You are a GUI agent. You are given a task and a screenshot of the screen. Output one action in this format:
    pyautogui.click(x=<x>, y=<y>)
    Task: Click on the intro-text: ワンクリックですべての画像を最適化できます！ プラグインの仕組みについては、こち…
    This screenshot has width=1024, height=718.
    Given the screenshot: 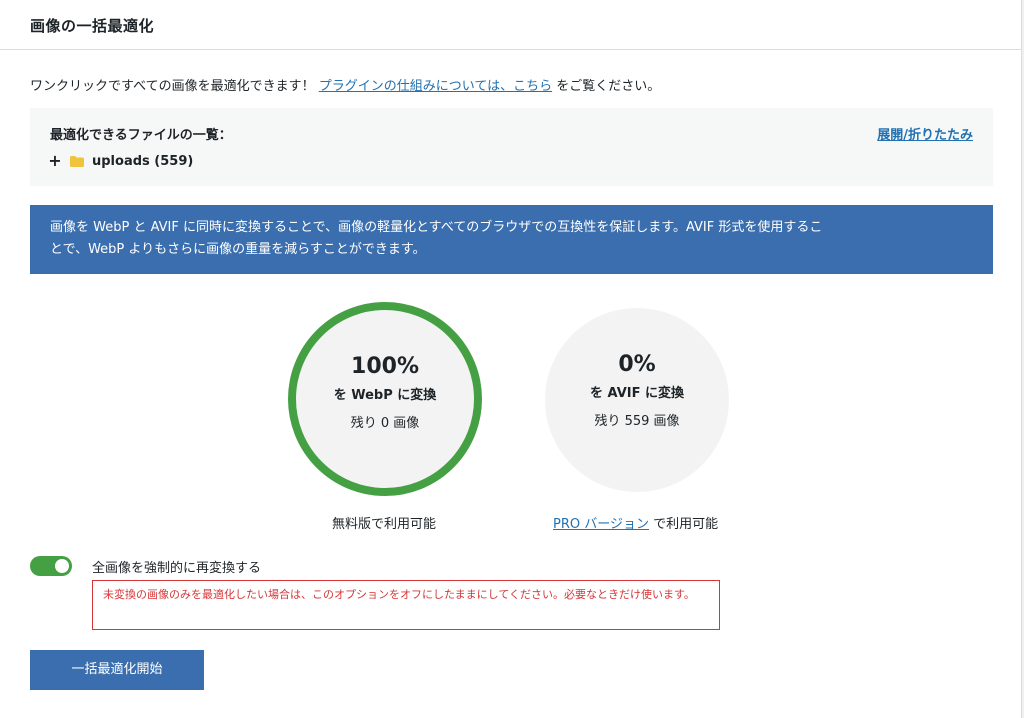 What is the action you would take?
    pyautogui.click(x=345, y=84)
    